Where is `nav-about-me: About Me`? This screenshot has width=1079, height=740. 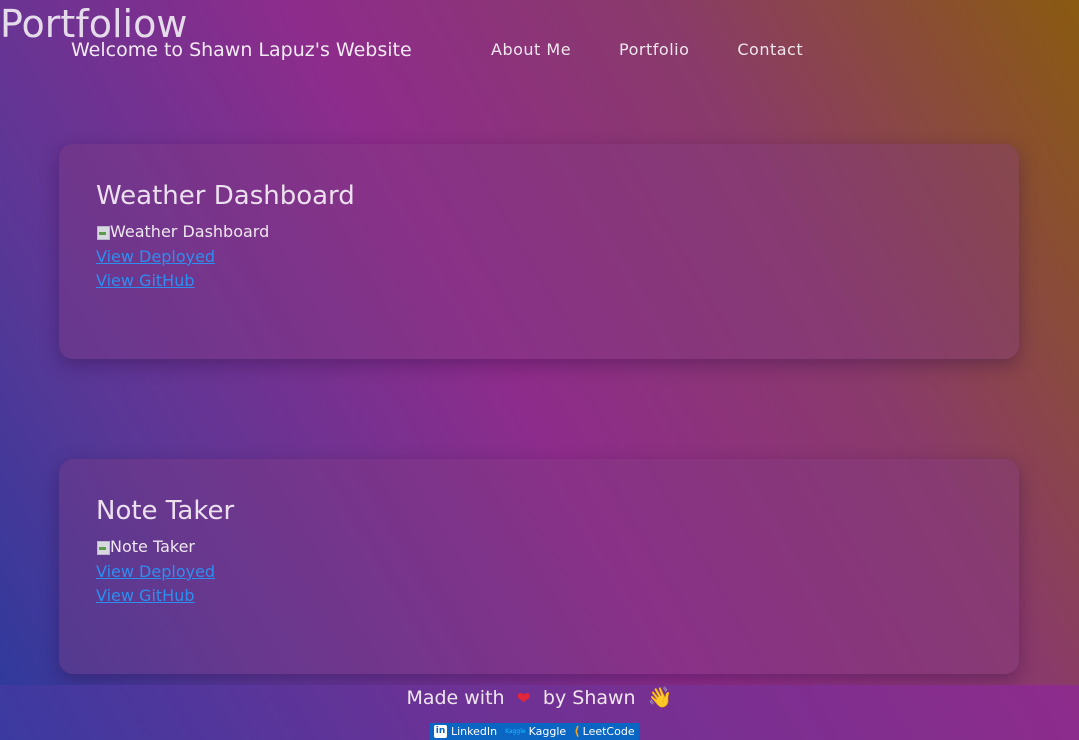
nav-about-me: About Me is located at coordinates (531, 50).